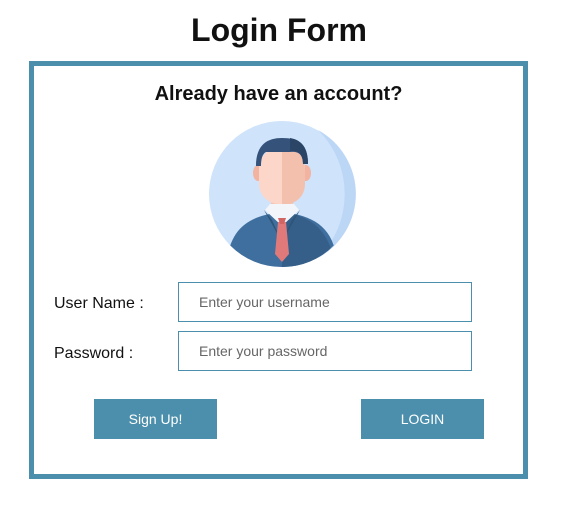  I want to click on signup-button: Sign Up!, so click(155, 419).